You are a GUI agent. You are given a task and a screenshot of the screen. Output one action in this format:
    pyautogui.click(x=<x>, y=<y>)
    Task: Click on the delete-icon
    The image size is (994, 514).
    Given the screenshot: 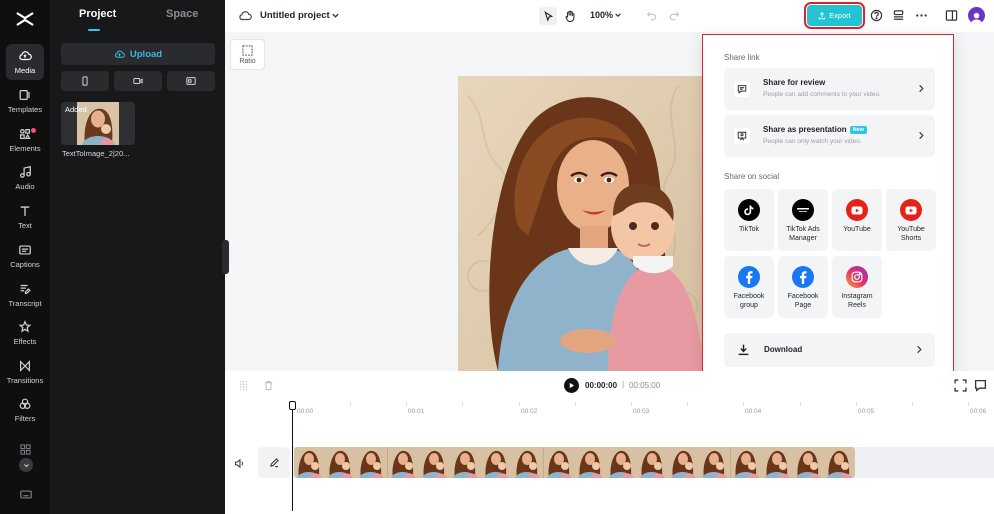 What is the action you would take?
    pyautogui.click(x=268, y=385)
    